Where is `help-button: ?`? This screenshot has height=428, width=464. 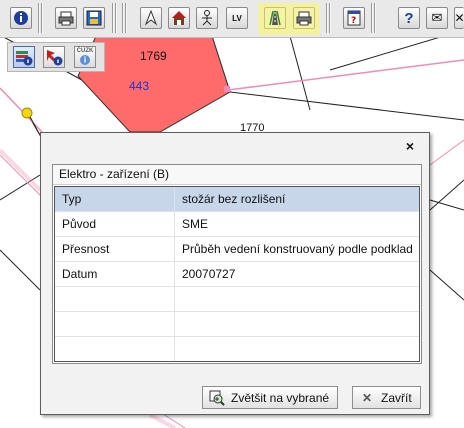 help-button: ? is located at coordinates (409, 18).